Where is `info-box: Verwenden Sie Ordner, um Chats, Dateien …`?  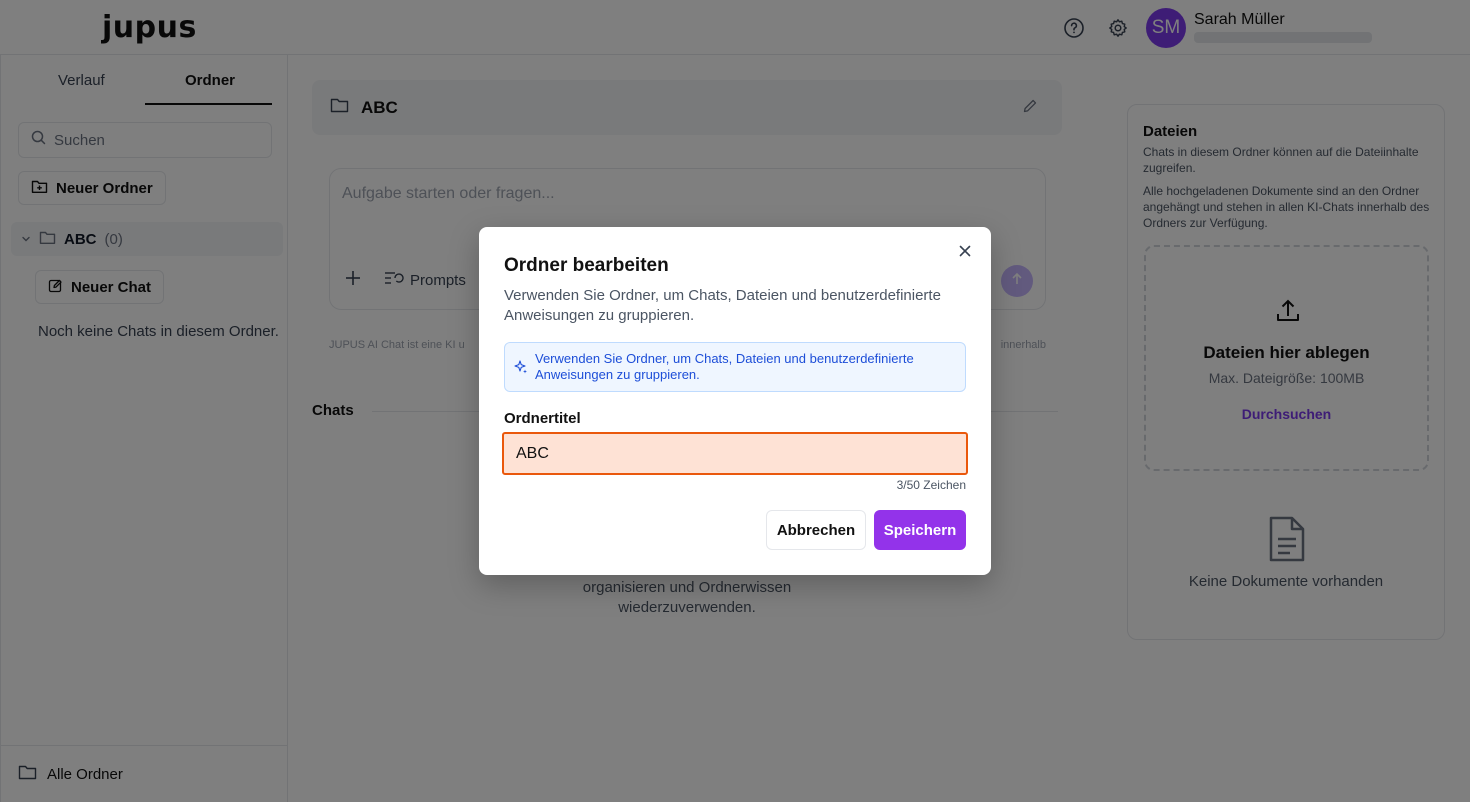 info-box: Verwenden Sie Ordner, um Chats, Dateien … is located at coordinates (735, 367).